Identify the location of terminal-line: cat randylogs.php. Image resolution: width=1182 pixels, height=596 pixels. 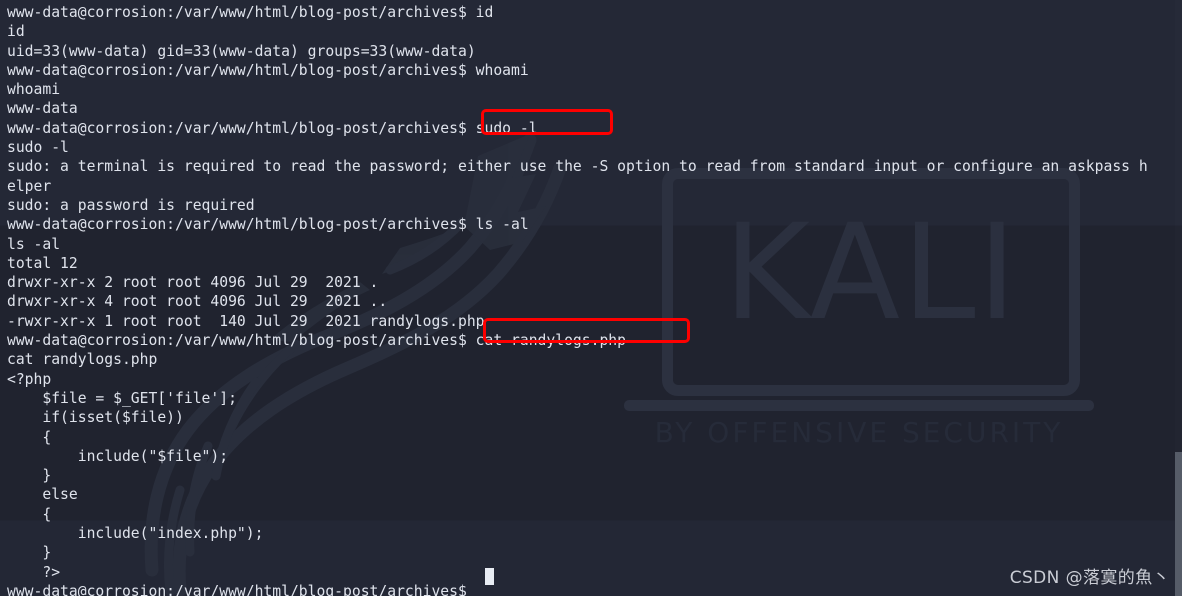
(82, 360).